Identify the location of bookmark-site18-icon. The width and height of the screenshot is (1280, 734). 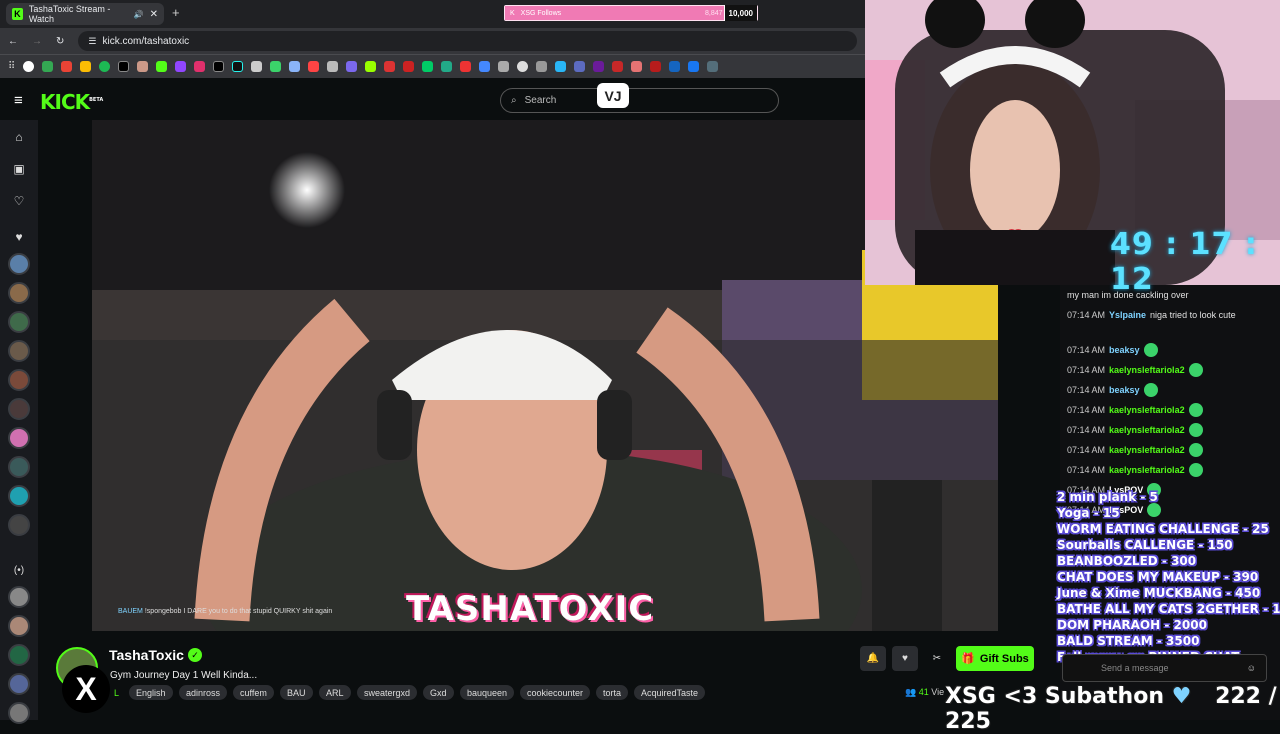
(580, 66).